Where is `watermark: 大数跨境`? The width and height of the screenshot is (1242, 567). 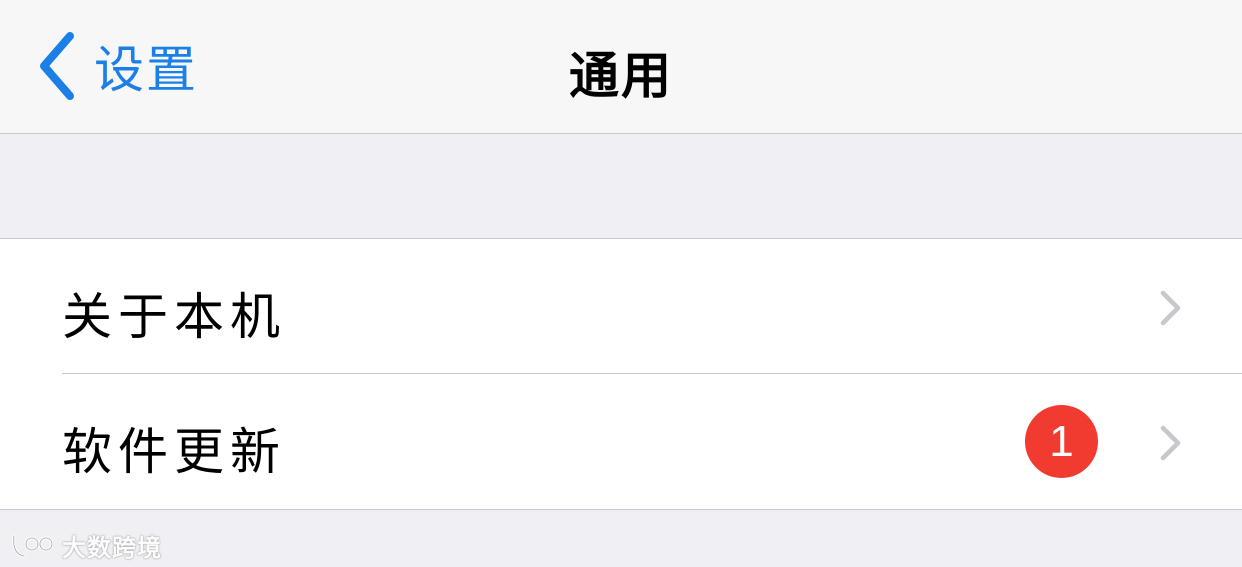
watermark: 大数跨境 is located at coordinates (86, 545).